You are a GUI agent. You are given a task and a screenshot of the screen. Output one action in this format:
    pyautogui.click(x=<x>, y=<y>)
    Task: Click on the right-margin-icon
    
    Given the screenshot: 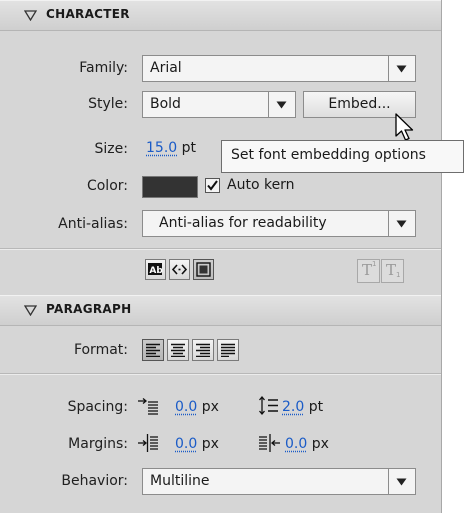 What is the action you would take?
    pyautogui.click(x=269, y=443)
    